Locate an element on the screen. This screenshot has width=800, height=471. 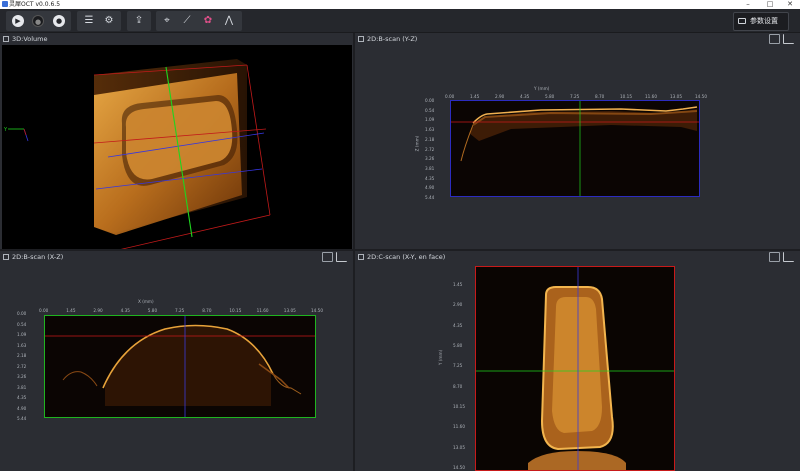
bscan-xz-tools is located at coordinates (333, 257).